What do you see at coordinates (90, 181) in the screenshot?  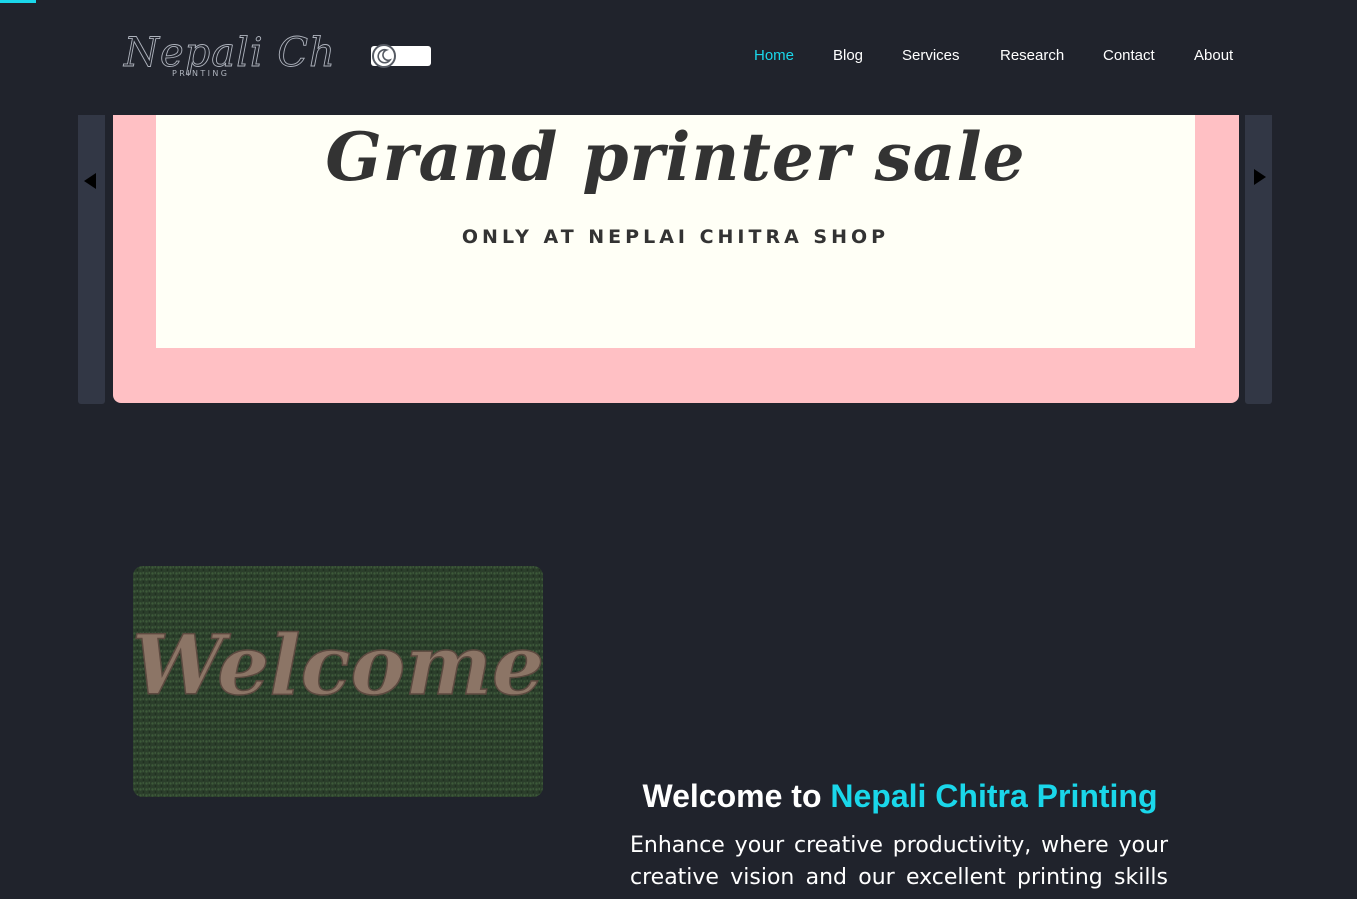 I see `caret-left-icon` at bounding box center [90, 181].